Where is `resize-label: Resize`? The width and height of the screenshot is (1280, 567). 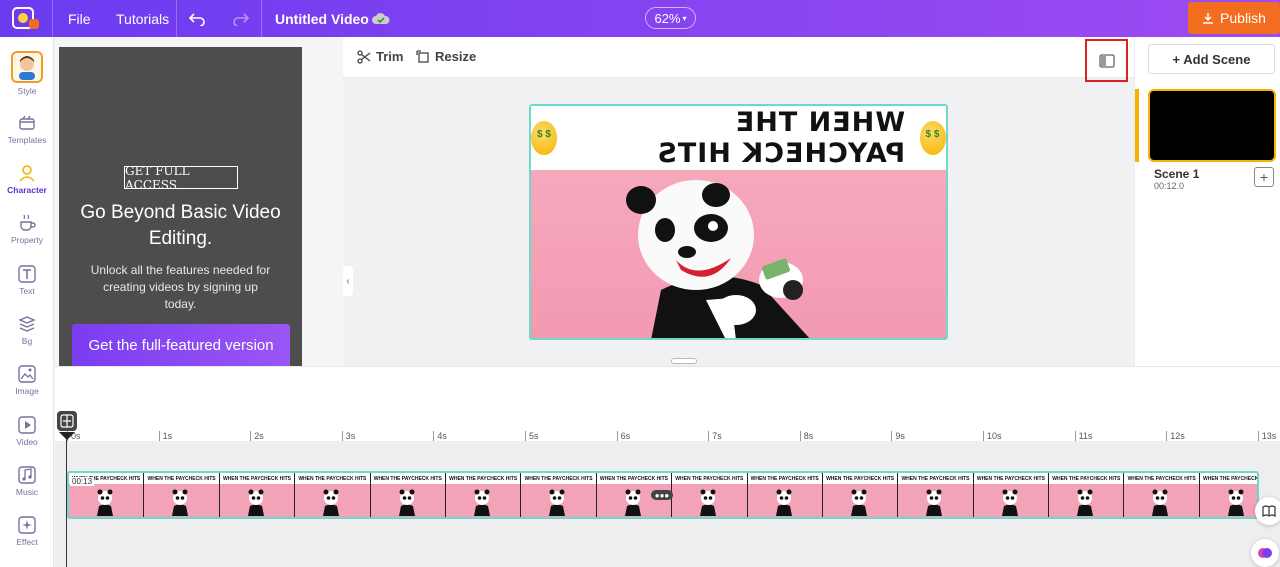
resize-label: Resize is located at coordinates (456, 56).